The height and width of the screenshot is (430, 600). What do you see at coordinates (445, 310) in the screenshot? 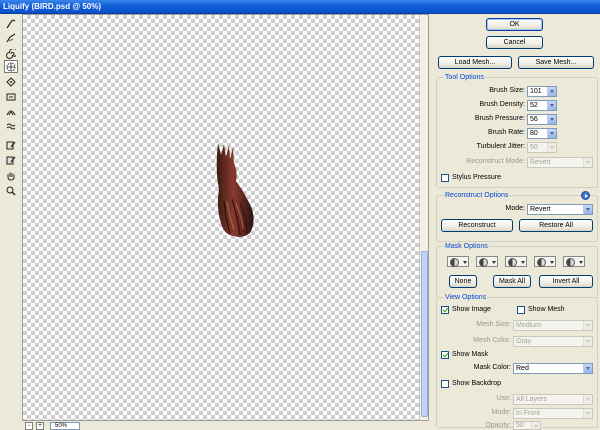
I see `show-image-checkbox` at bounding box center [445, 310].